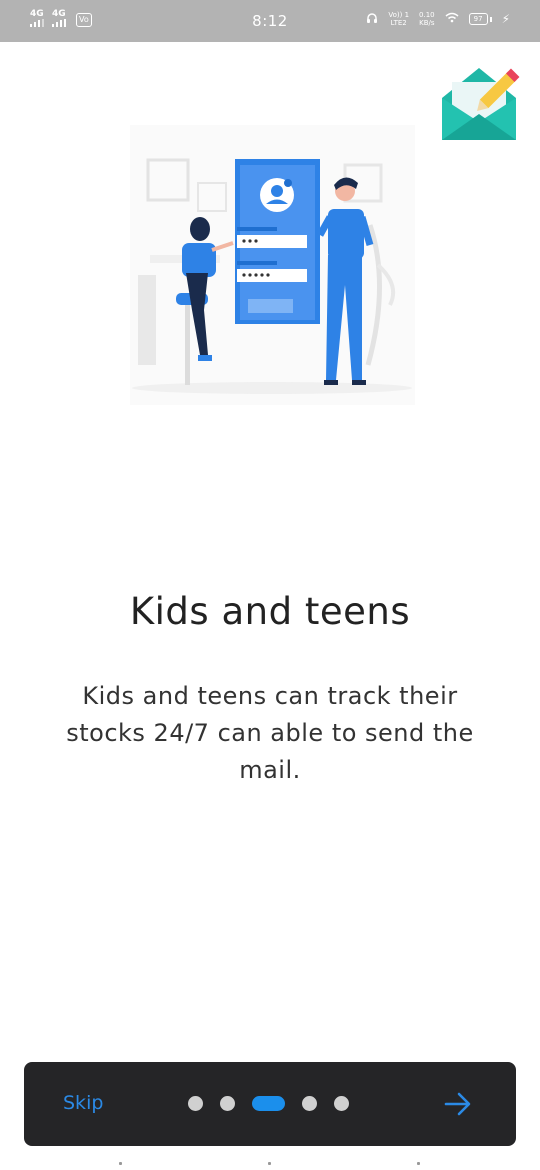 This screenshot has width=540, height=1170. Describe the element at coordinates (505, 19) in the screenshot. I see `charging-icon: ⚡` at that location.